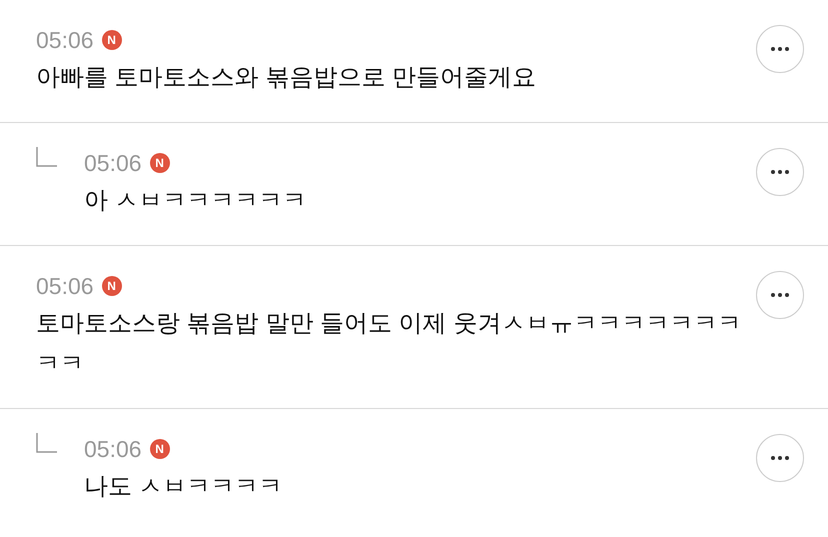 The width and height of the screenshot is (828, 537). Describe the element at coordinates (389, 344) in the screenshot. I see `comment-text: 토마토소스랑 볶음밥 말만 들어도 이제 웃겨ㅅㅂㅠㅋㅋㅋㅋㅋㅋㅋㅋㅋ` at that location.